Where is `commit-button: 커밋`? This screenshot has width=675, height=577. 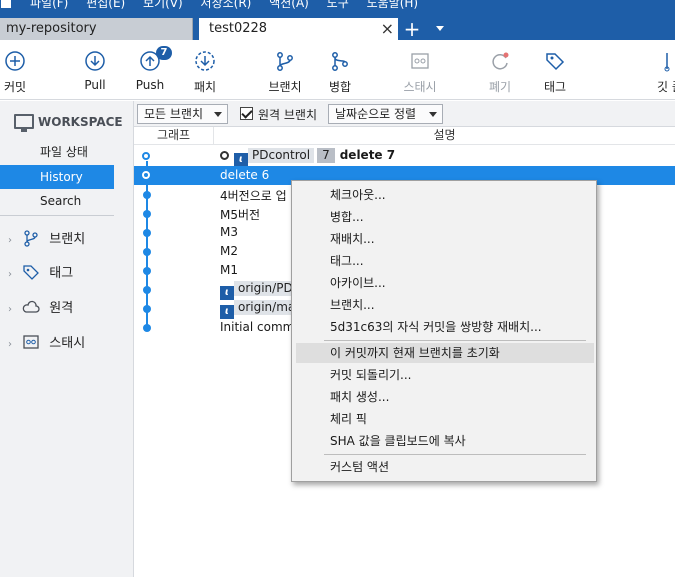
commit-button: 커밋 is located at coordinates (22, 72).